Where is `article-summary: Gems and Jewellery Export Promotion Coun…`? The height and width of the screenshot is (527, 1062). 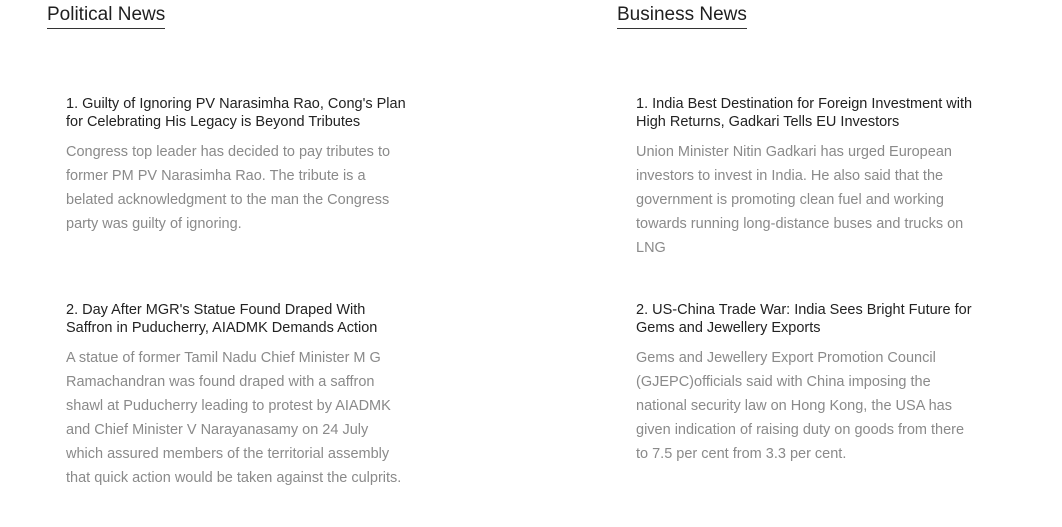
article-summary: Gems and Jewellery Export Promotion Coun… is located at coordinates (800, 406).